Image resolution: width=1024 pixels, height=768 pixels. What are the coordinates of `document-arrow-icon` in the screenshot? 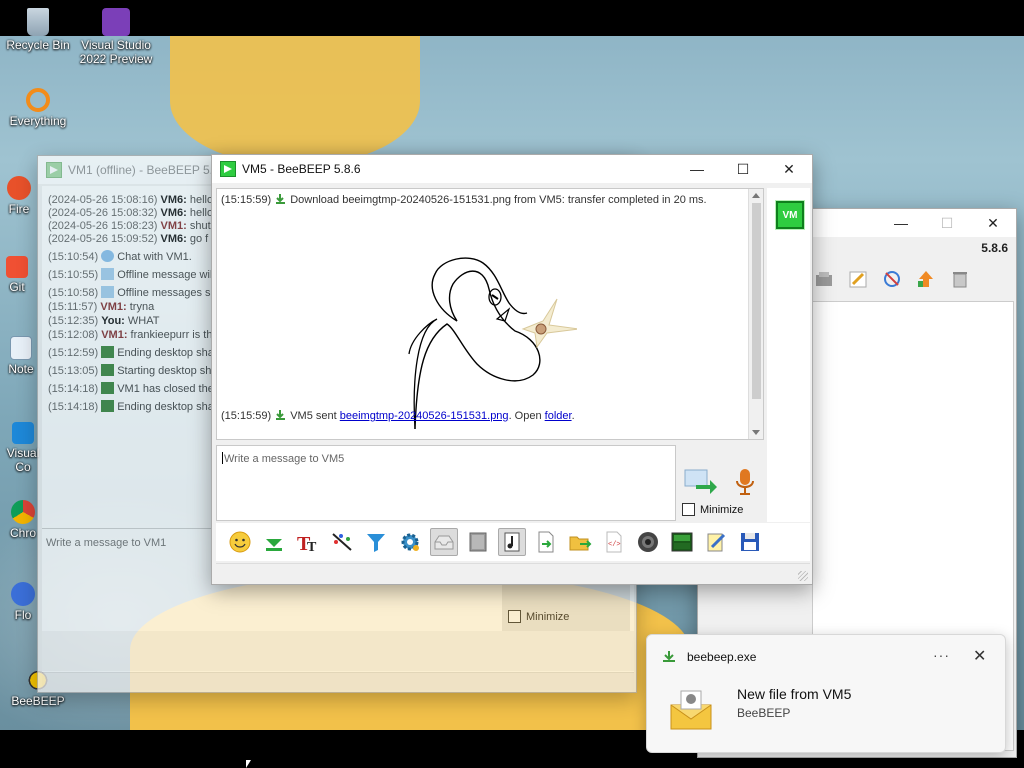 It's located at (546, 542).